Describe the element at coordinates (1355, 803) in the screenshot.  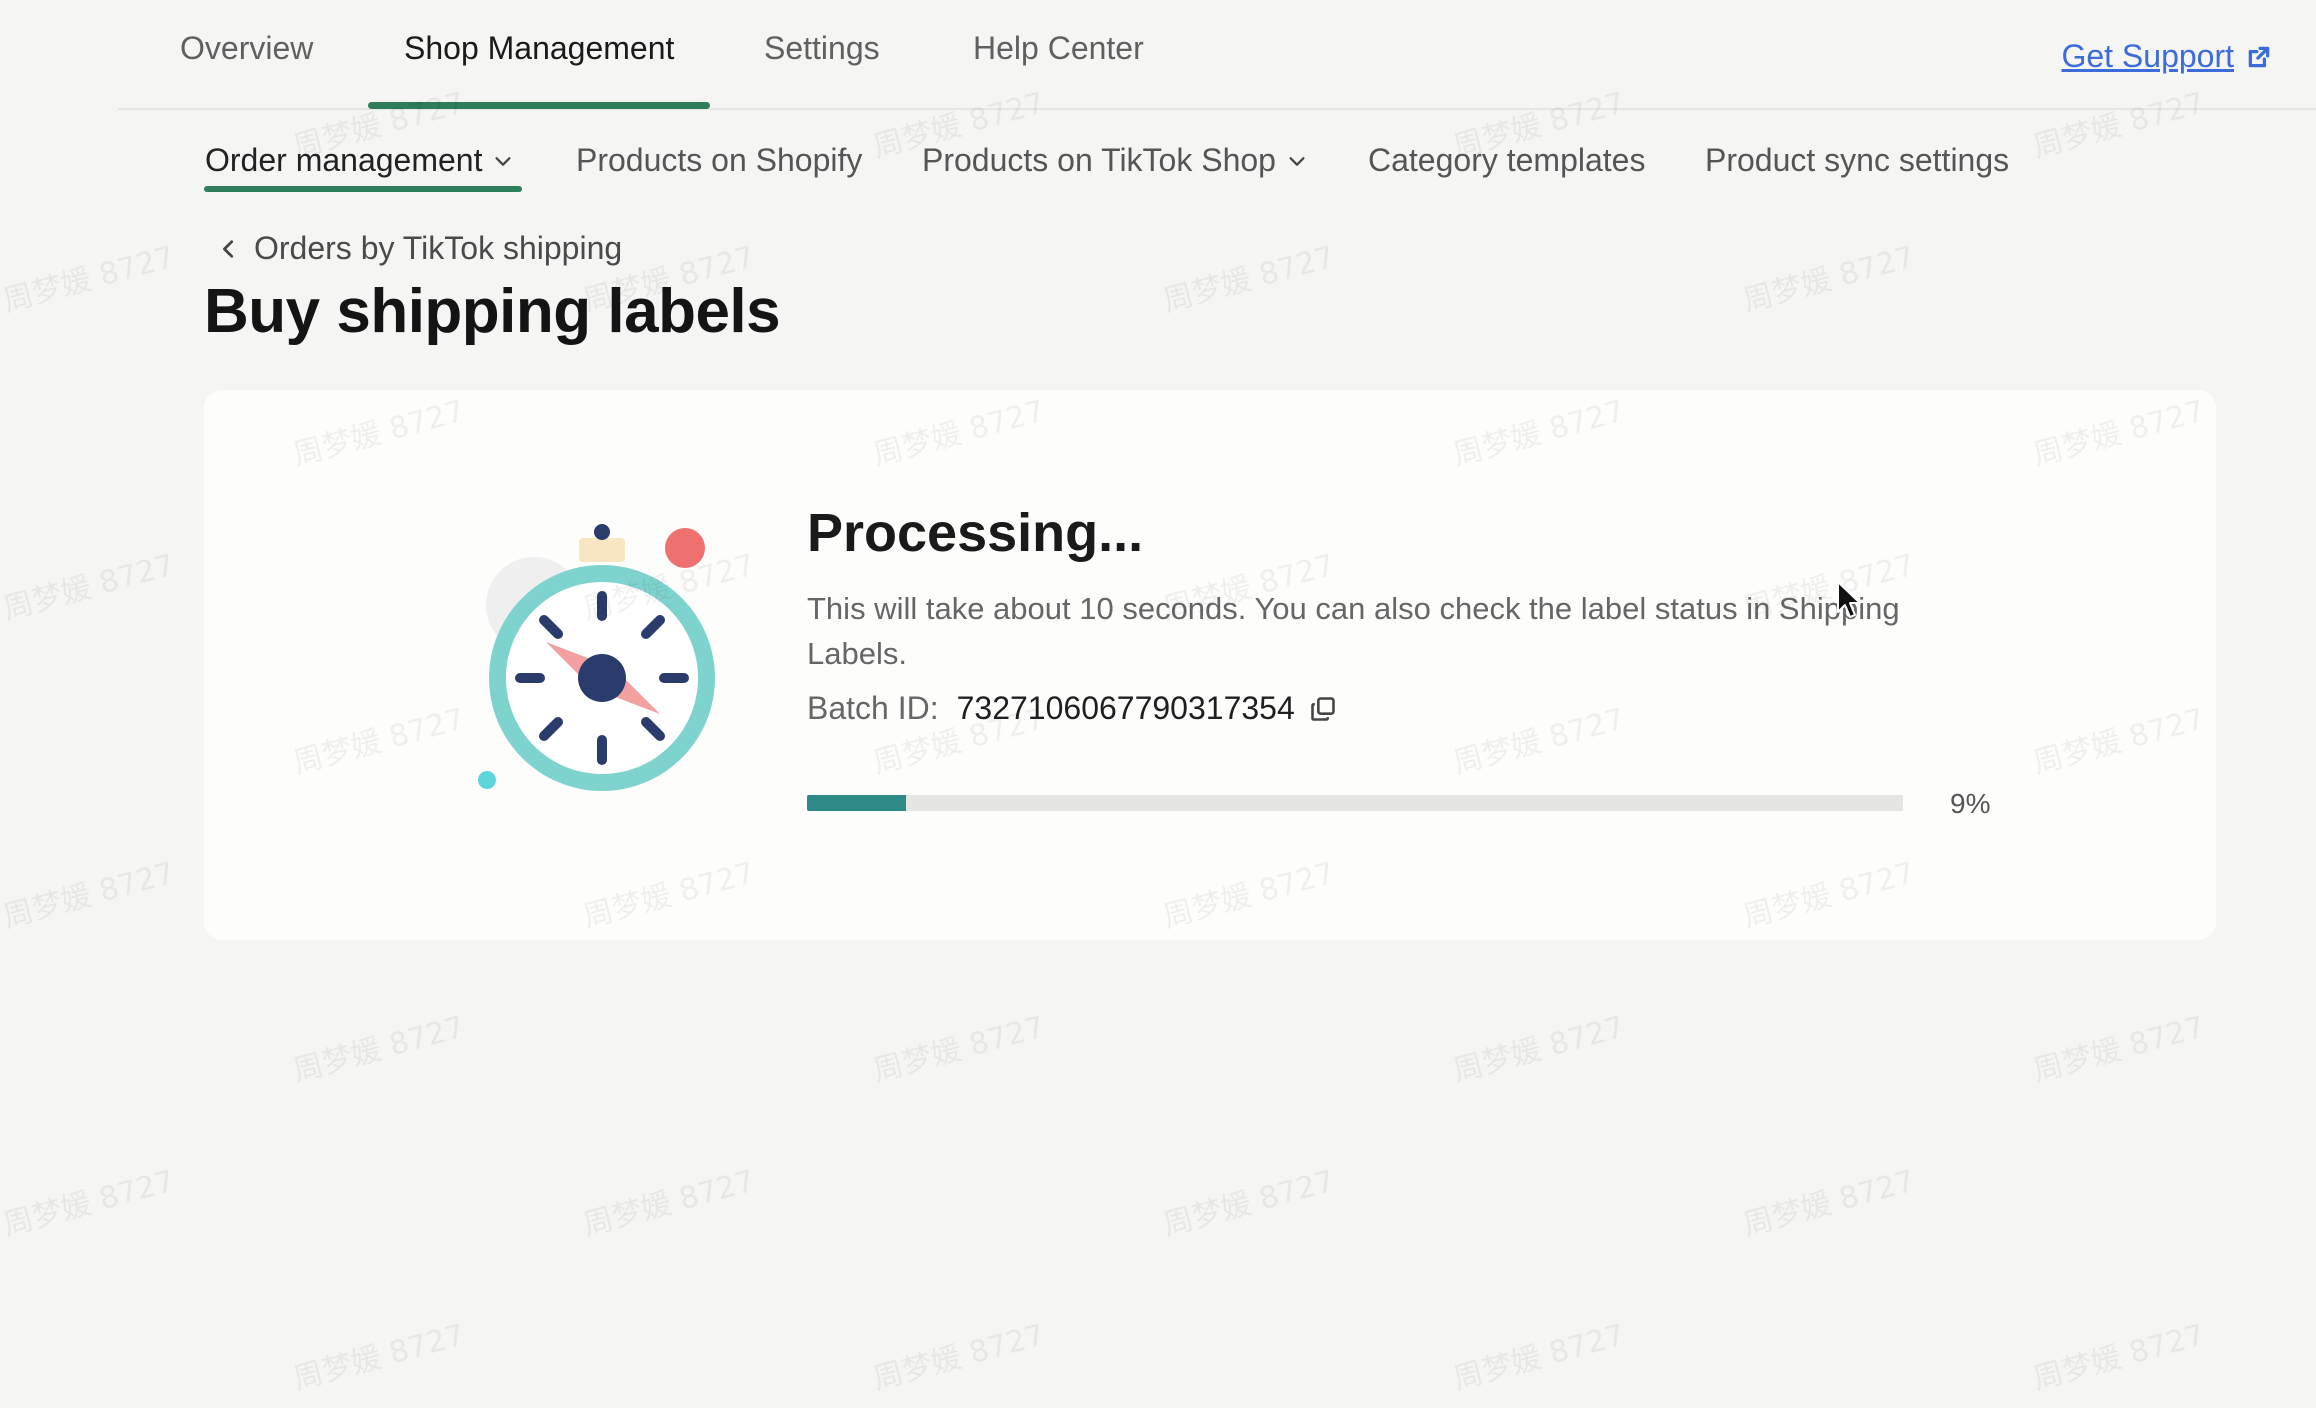
I see `progress-bar` at that location.